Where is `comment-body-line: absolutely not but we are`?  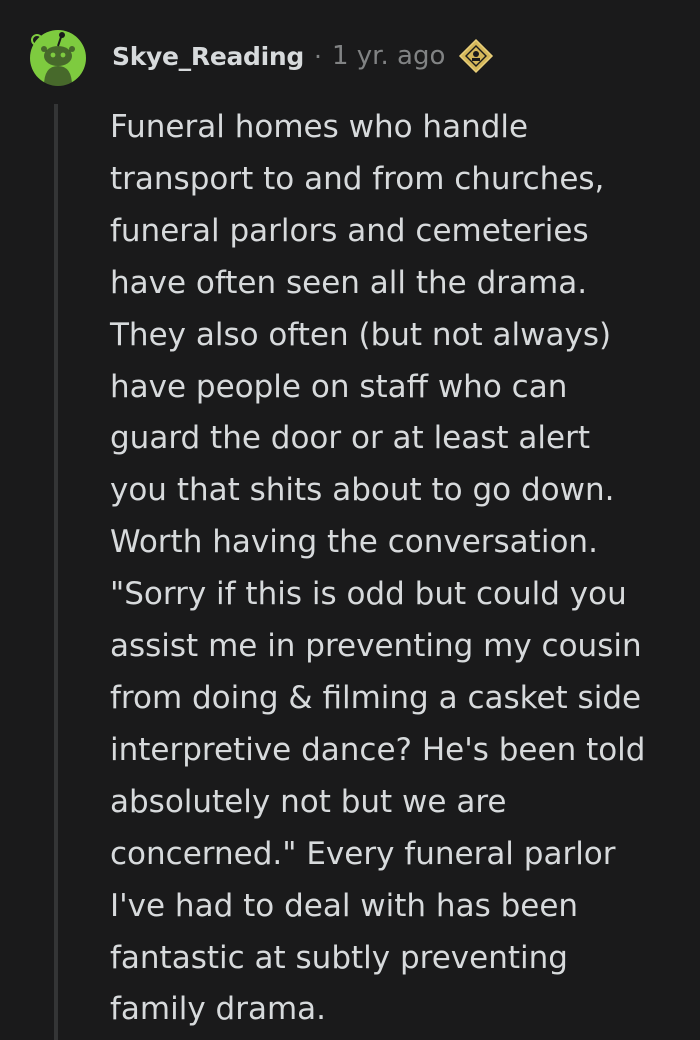 comment-body-line: absolutely not but we are is located at coordinates (308, 801).